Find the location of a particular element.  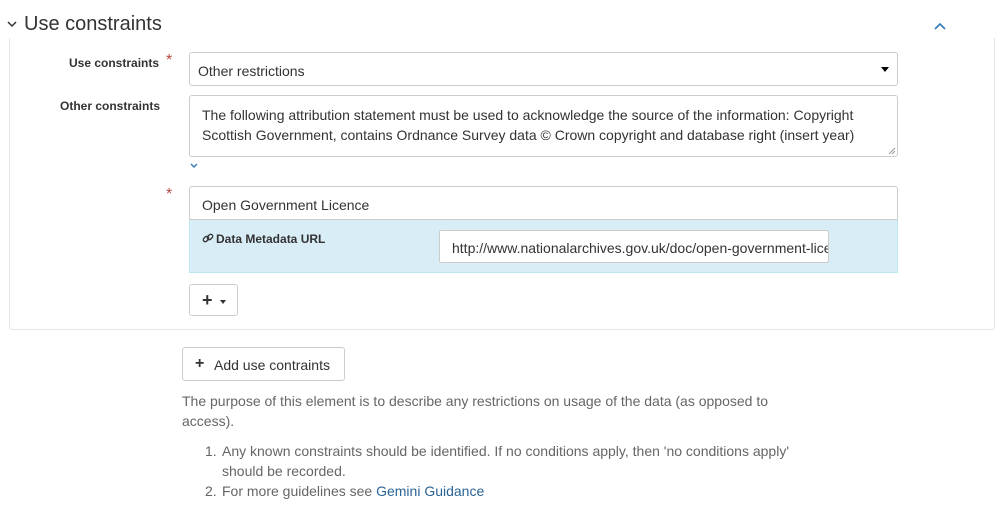

licence-input: Open Government Licence is located at coordinates (543, 203).